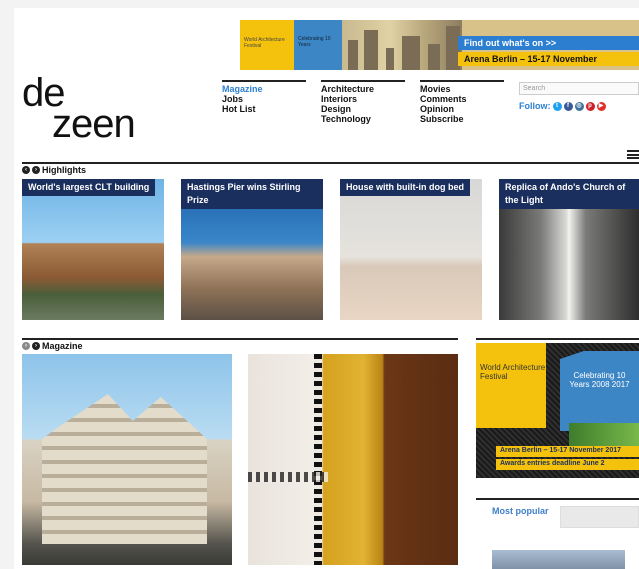  I want to click on nav-column-2: Architecture Interiors Design Technology, so click(363, 102).